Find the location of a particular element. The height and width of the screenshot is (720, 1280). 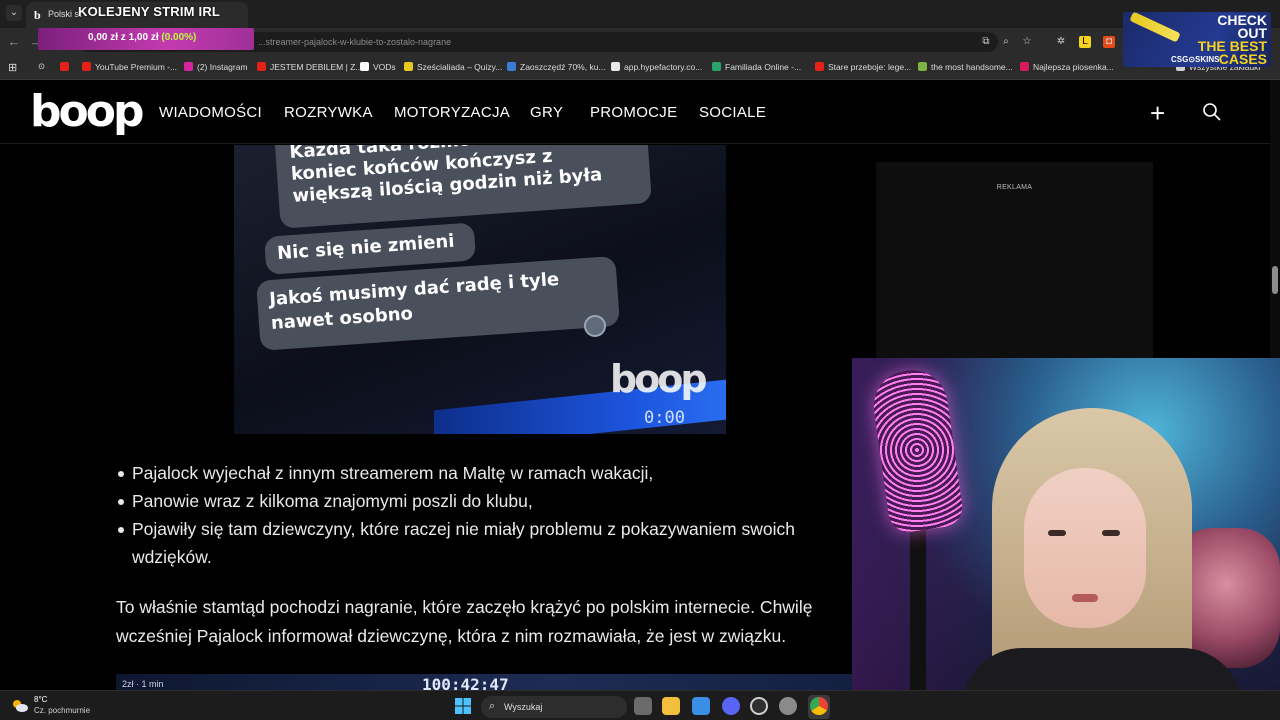

donation-goal-overlay: 0,00 zł z 1,00 zł (0.00%) is located at coordinates (146, 39).